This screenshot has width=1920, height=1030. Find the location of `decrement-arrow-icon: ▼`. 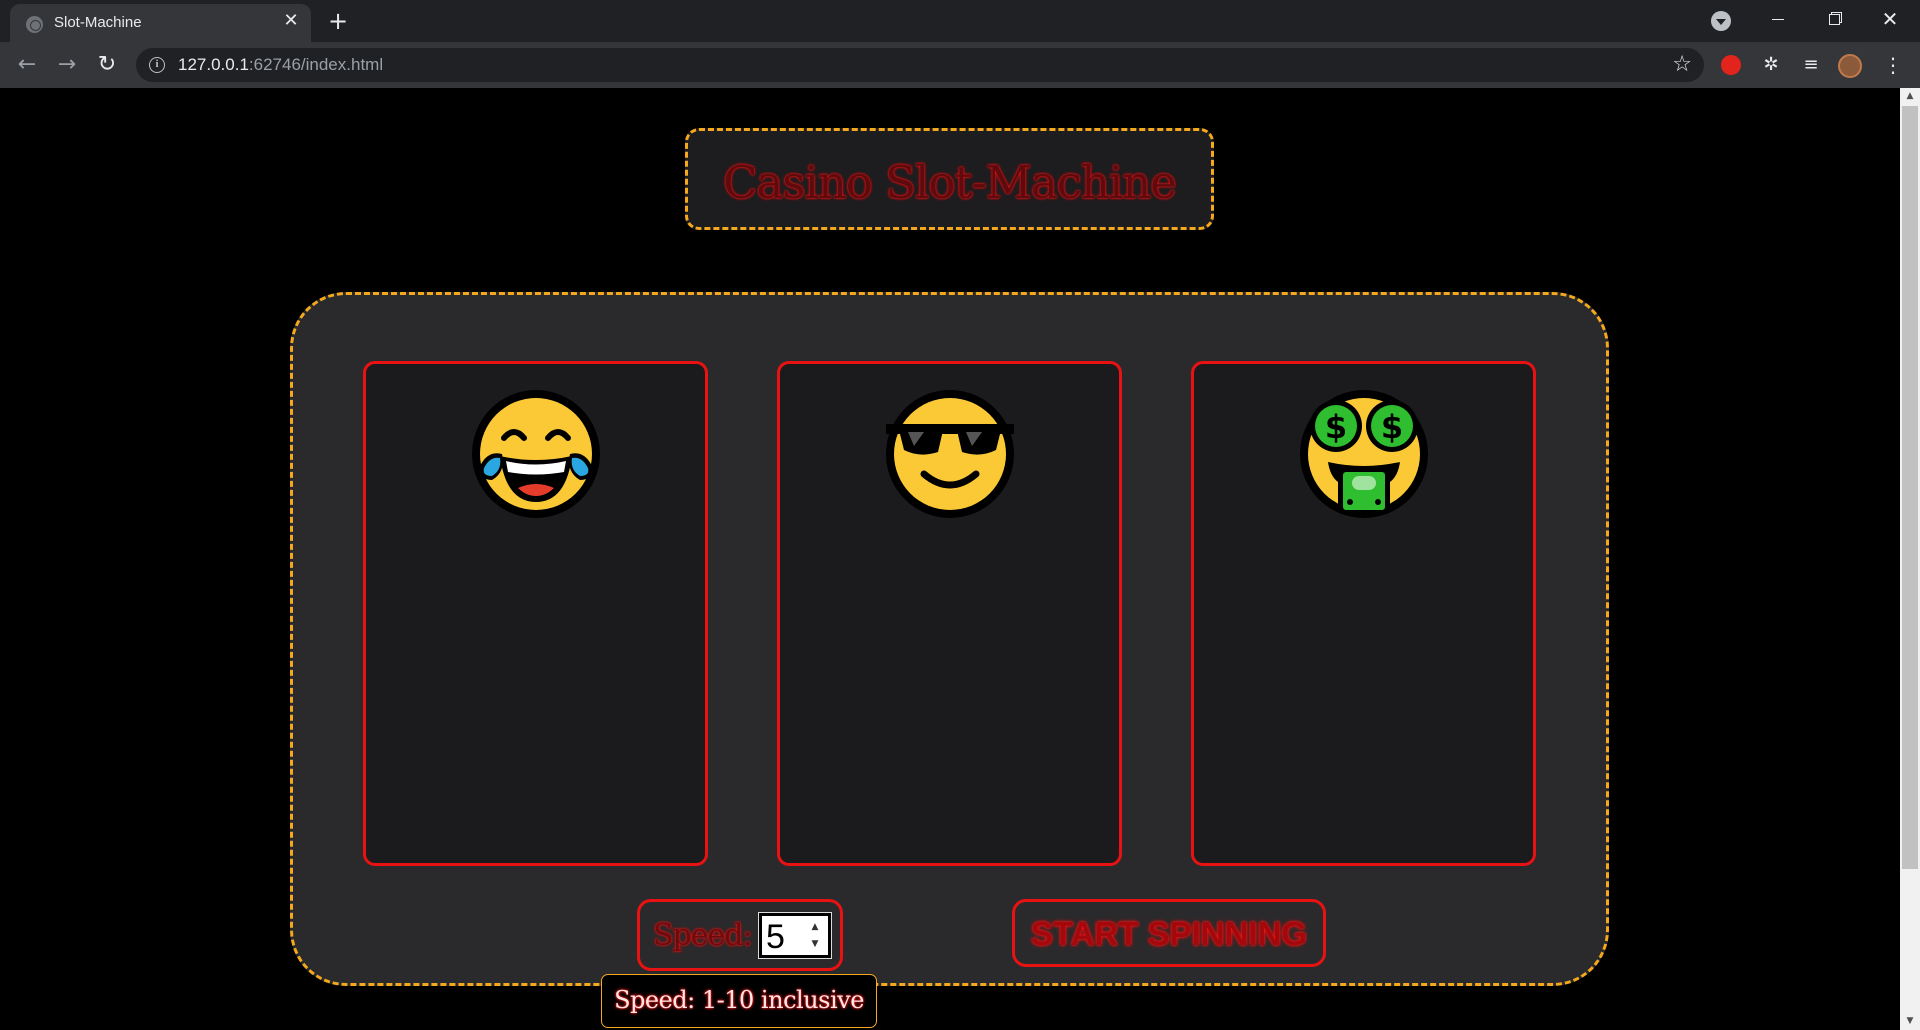

decrement-arrow-icon: ▼ is located at coordinates (815, 944).